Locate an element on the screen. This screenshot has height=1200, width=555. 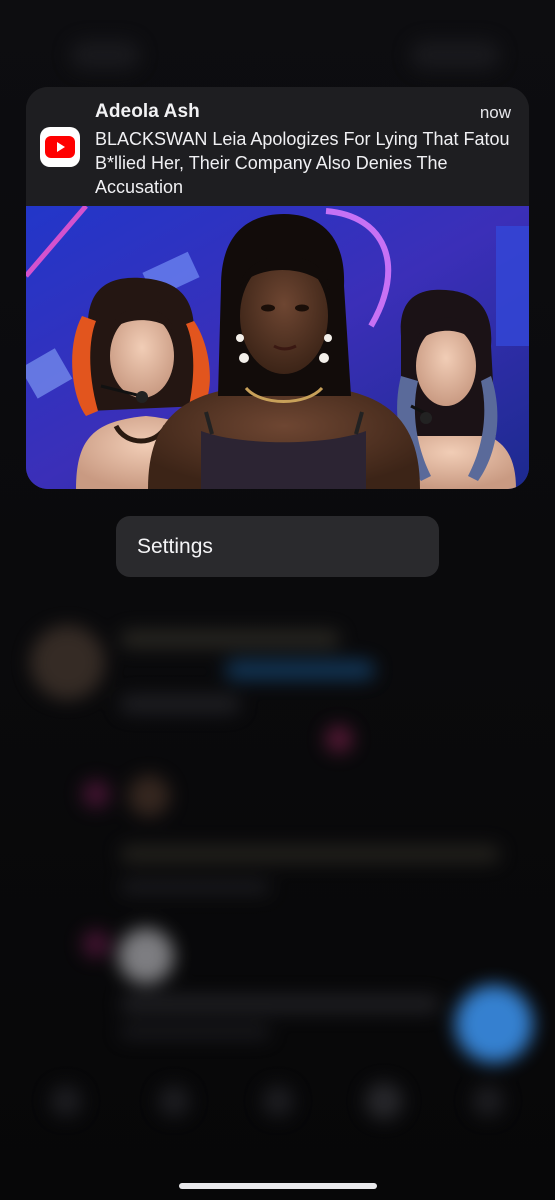
blurred-fab is located at coordinates (494, 1024).